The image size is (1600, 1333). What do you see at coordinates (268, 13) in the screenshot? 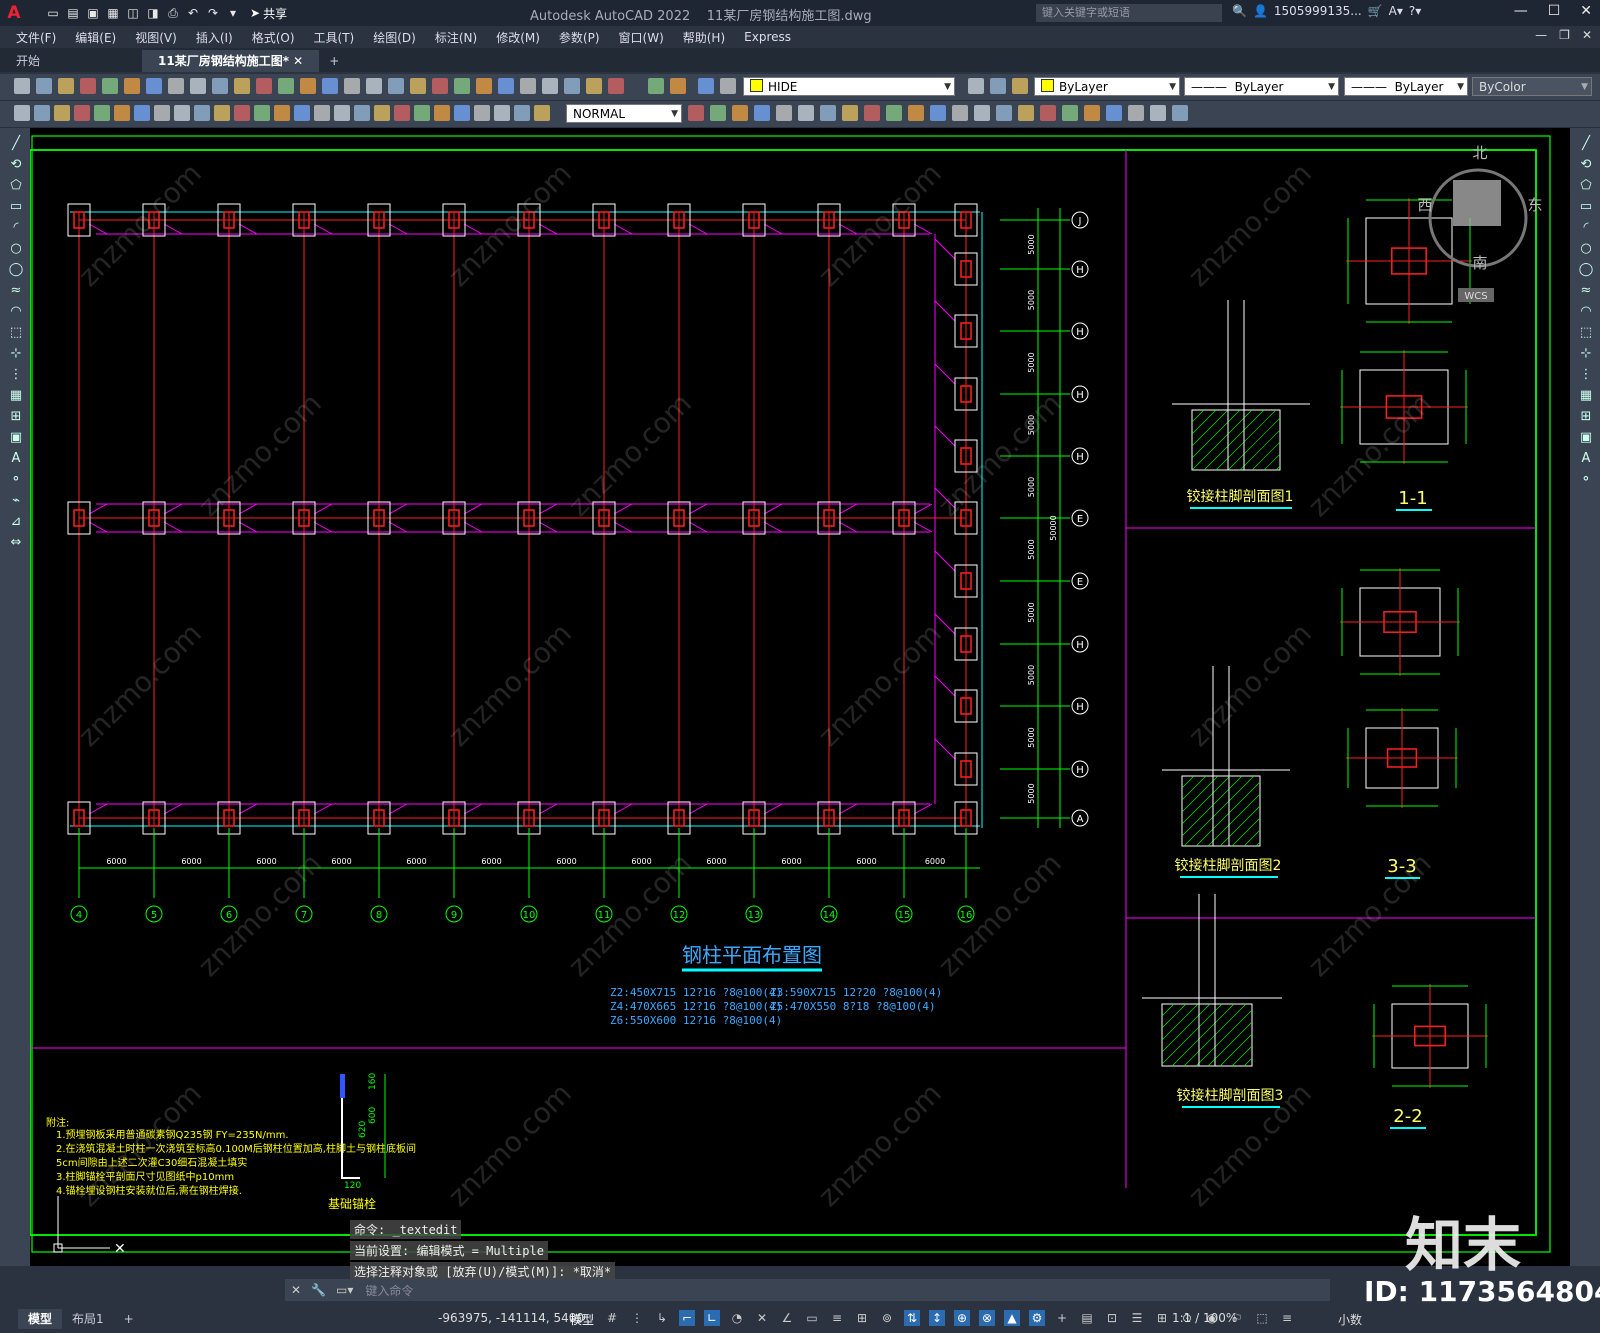
I see `share-button: ➤ 共享` at bounding box center [268, 13].